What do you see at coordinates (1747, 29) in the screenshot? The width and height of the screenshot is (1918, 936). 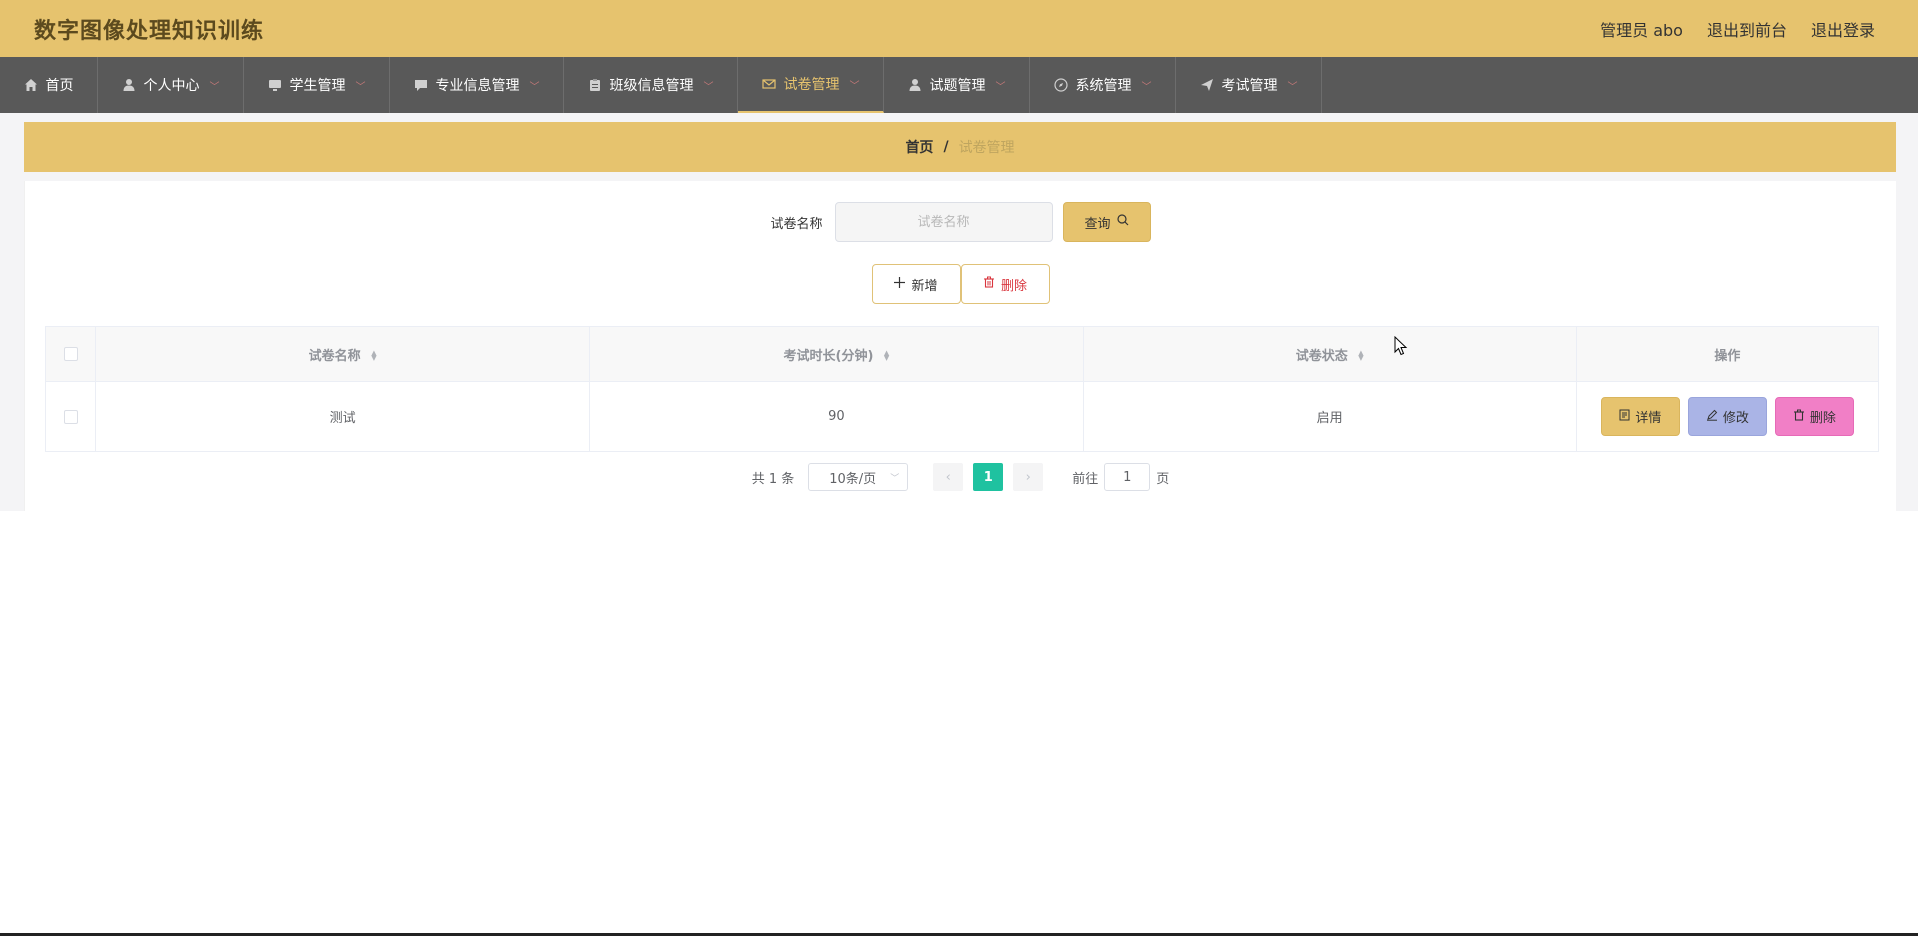 I see `exit-to-front-link: 退出到前台` at bounding box center [1747, 29].